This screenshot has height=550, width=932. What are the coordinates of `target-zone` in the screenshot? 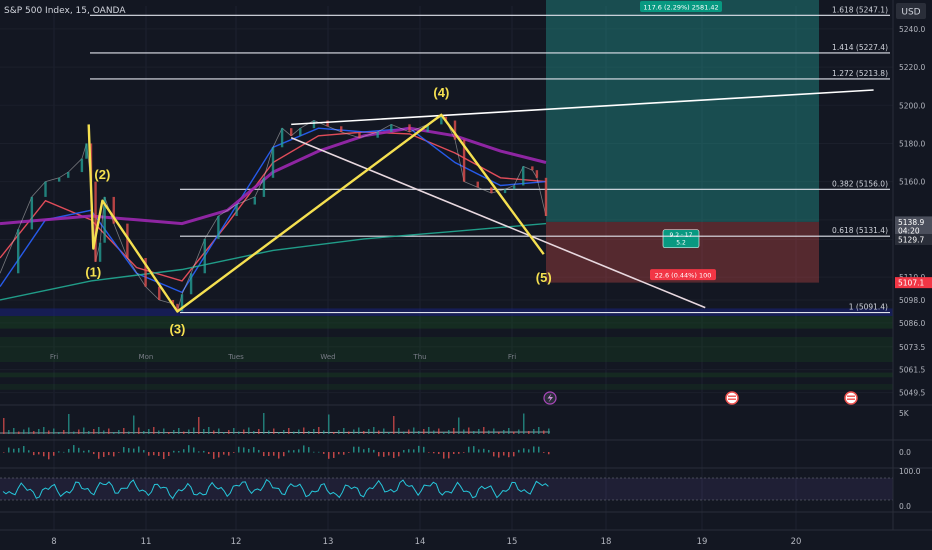 It's located at (682, 111).